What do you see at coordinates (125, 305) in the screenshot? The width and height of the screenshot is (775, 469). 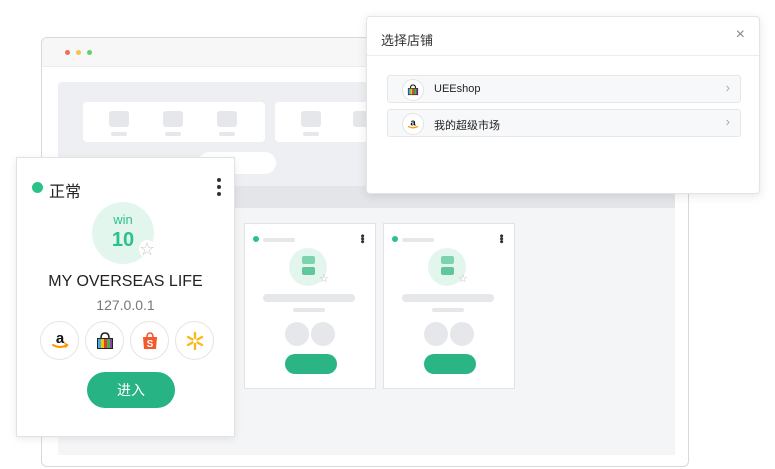 I see `profile-ip: 127.0.0.1` at bounding box center [125, 305].